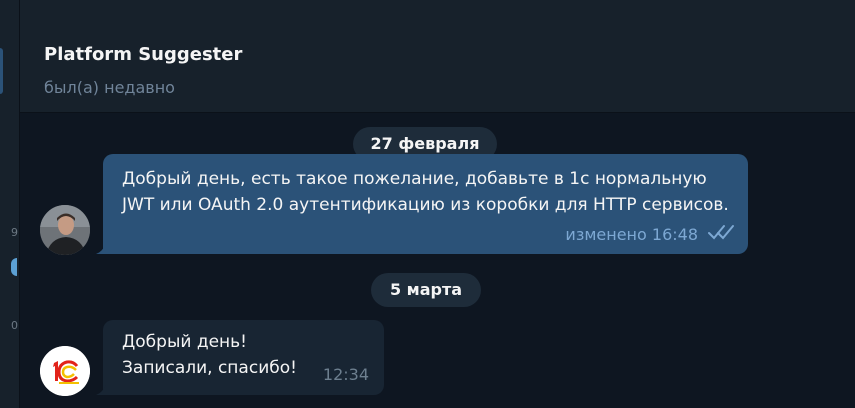  I want to click on message-meta: 12:34, so click(346, 375).